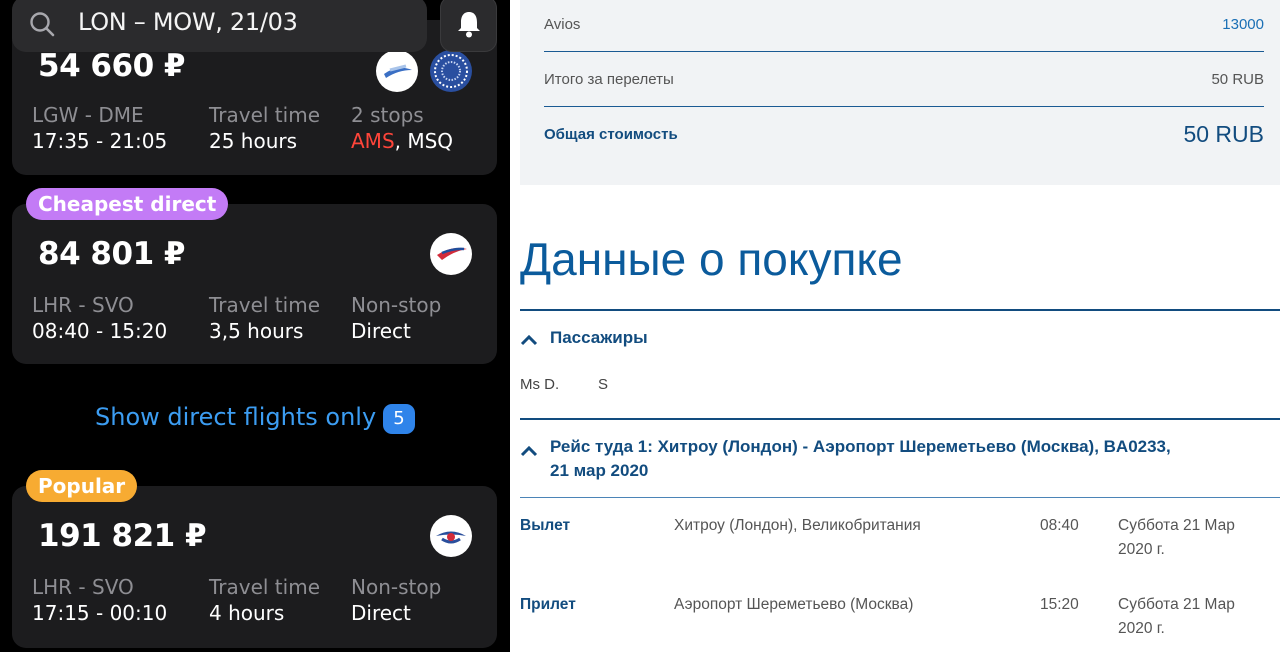 Image resolution: width=1280 pixels, height=652 pixels. Describe the element at coordinates (797, 525) in the screenshot. I see `airport: Хитроу (Лондон), Великобритания` at that location.